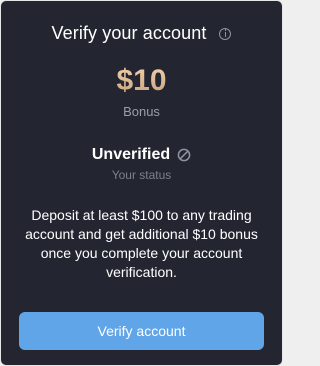 This screenshot has height=366, width=320. Describe the element at coordinates (141, 81) in the screenshot. I see `bonus-amount: $10` at that location.